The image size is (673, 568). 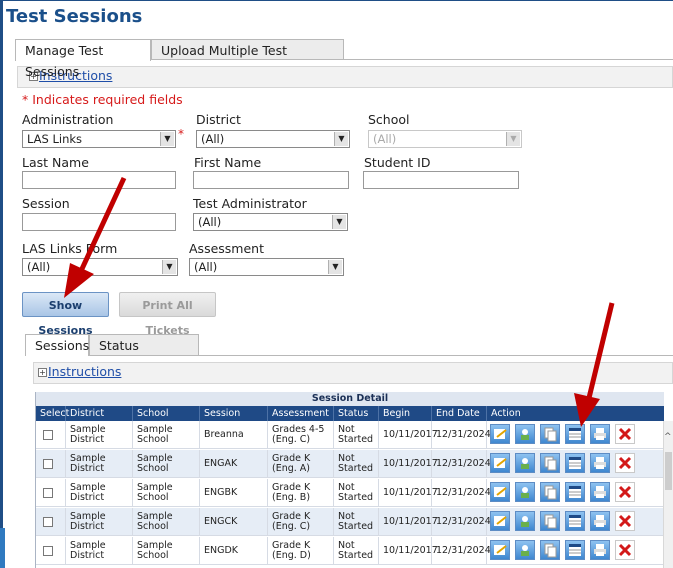 What do you see at coordinates (594, 364) in the screenshot?
I see `arrow-to-action-icon` at bounding box center [594, 364].